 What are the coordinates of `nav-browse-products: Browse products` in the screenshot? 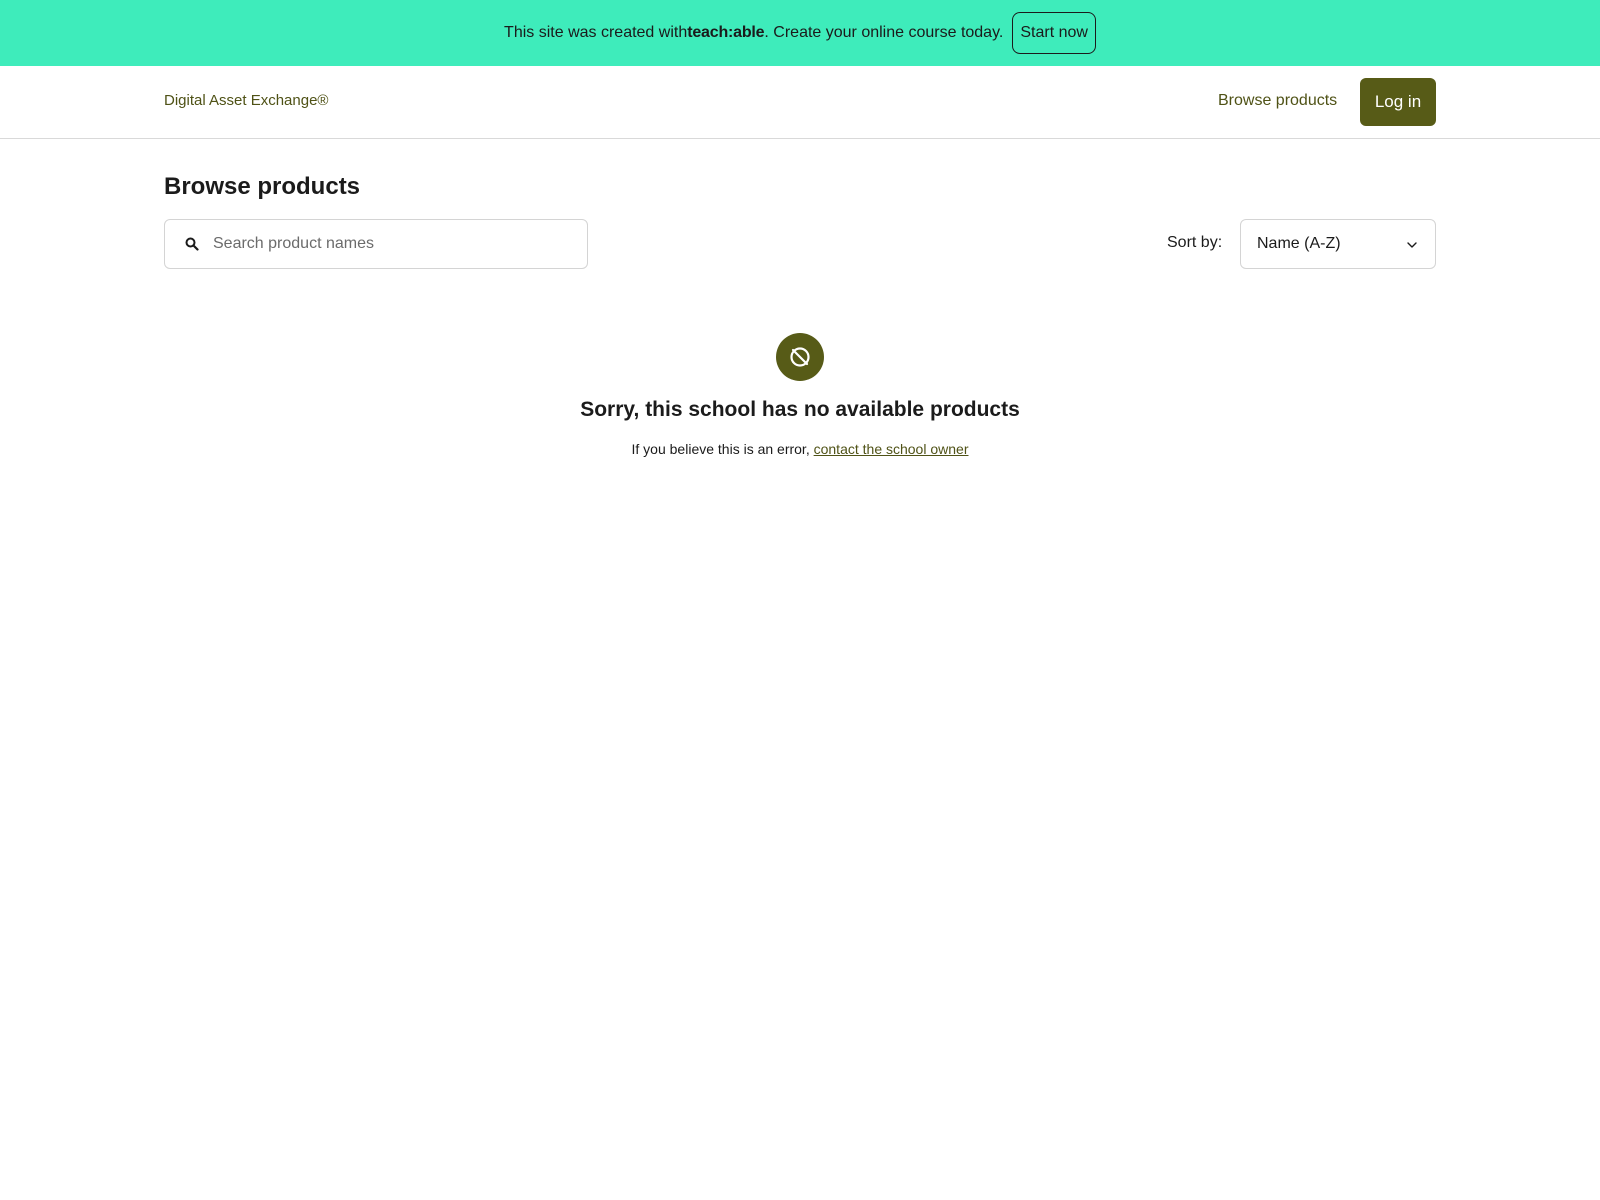 It's located at (1277, 101).